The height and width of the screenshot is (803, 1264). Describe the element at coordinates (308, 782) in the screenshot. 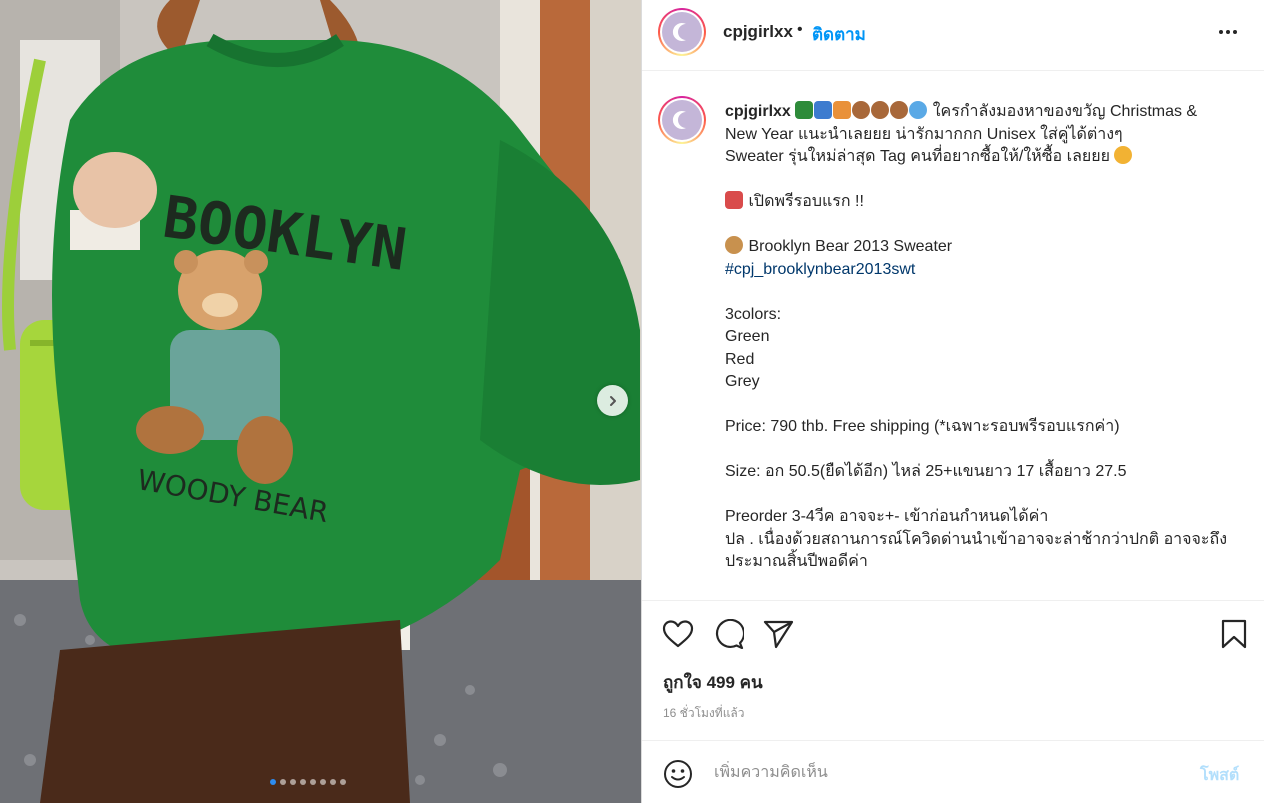

I see `carousel-indicator` at that location.